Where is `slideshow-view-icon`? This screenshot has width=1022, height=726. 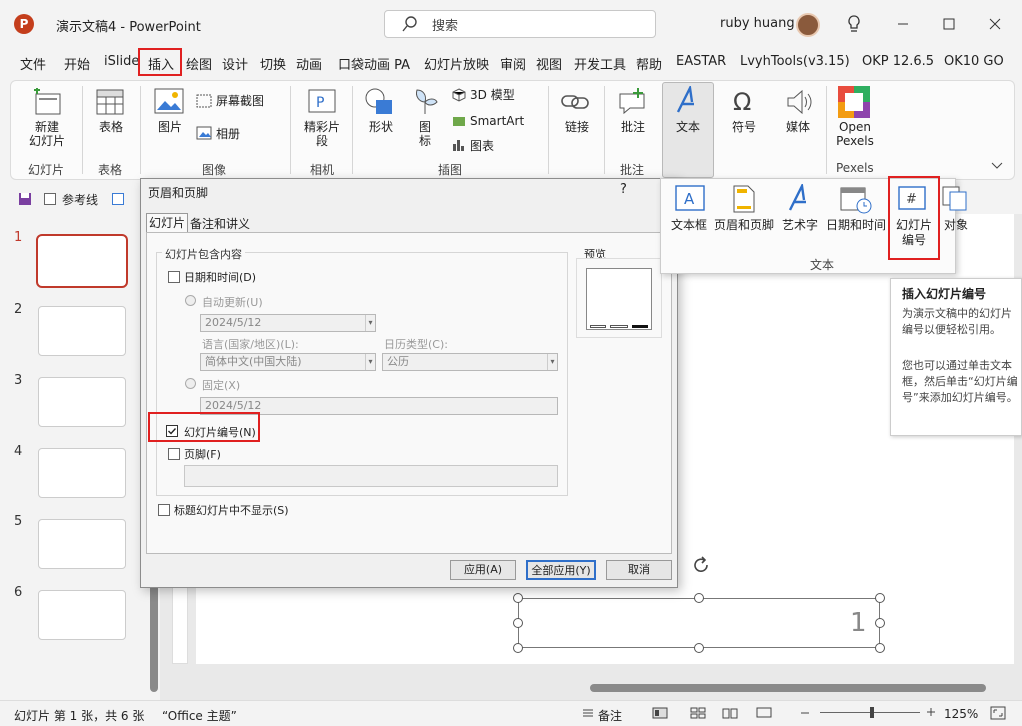
slideshow-view-icon is located at coordinates (764, 713).